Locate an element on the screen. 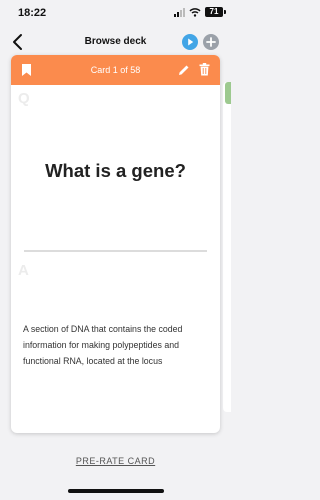 This screenshot has width=320, height=500. play-icon is located at coordinates (191, 42).